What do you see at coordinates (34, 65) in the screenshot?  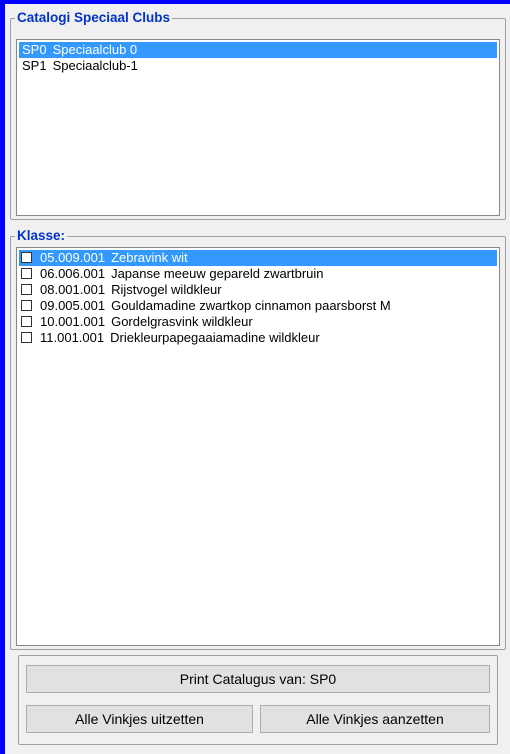 I see `club-code: SP1` at bounding box center [34, 65].